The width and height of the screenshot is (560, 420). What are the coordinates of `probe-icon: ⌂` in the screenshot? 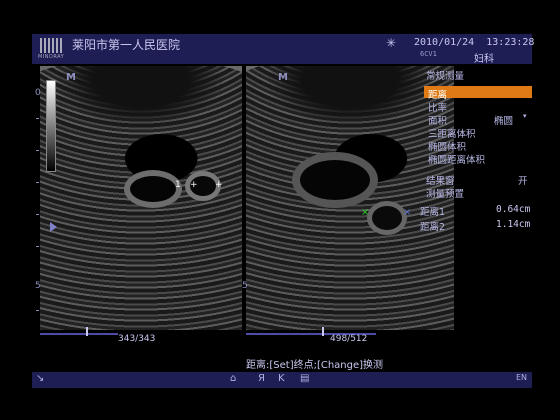 It's located at (233, 378).